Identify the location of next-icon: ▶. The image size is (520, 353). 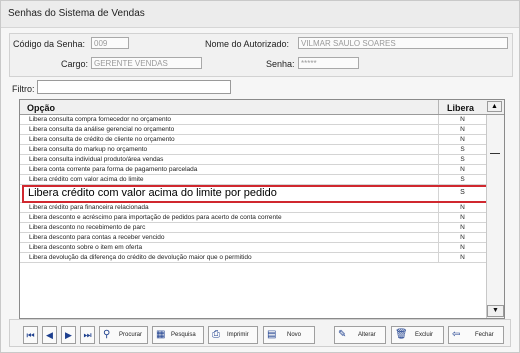
(68, 335).